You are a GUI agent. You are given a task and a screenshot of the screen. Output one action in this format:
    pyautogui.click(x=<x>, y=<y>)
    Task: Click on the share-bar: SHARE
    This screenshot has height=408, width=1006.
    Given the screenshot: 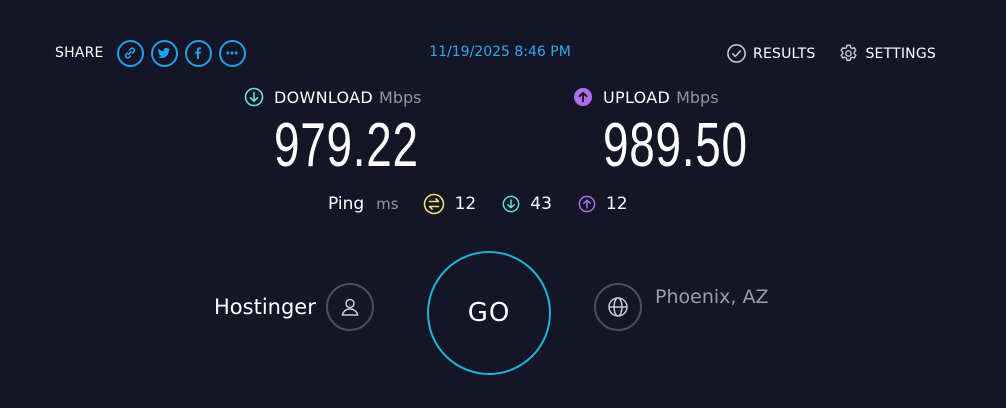 What is the action you would take?
    pyautogui.click(x=150, y=53)
    